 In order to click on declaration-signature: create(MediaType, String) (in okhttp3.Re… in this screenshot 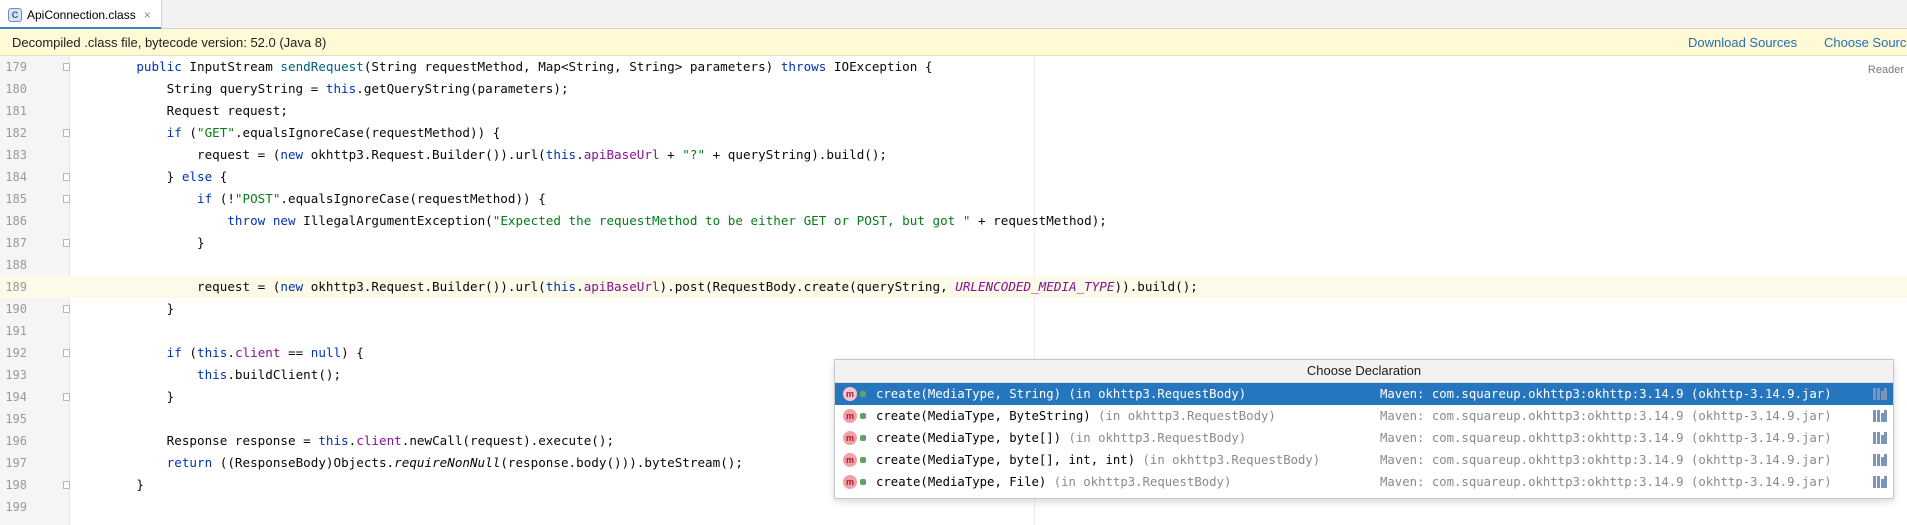, I will do `click(1061, 394)`.